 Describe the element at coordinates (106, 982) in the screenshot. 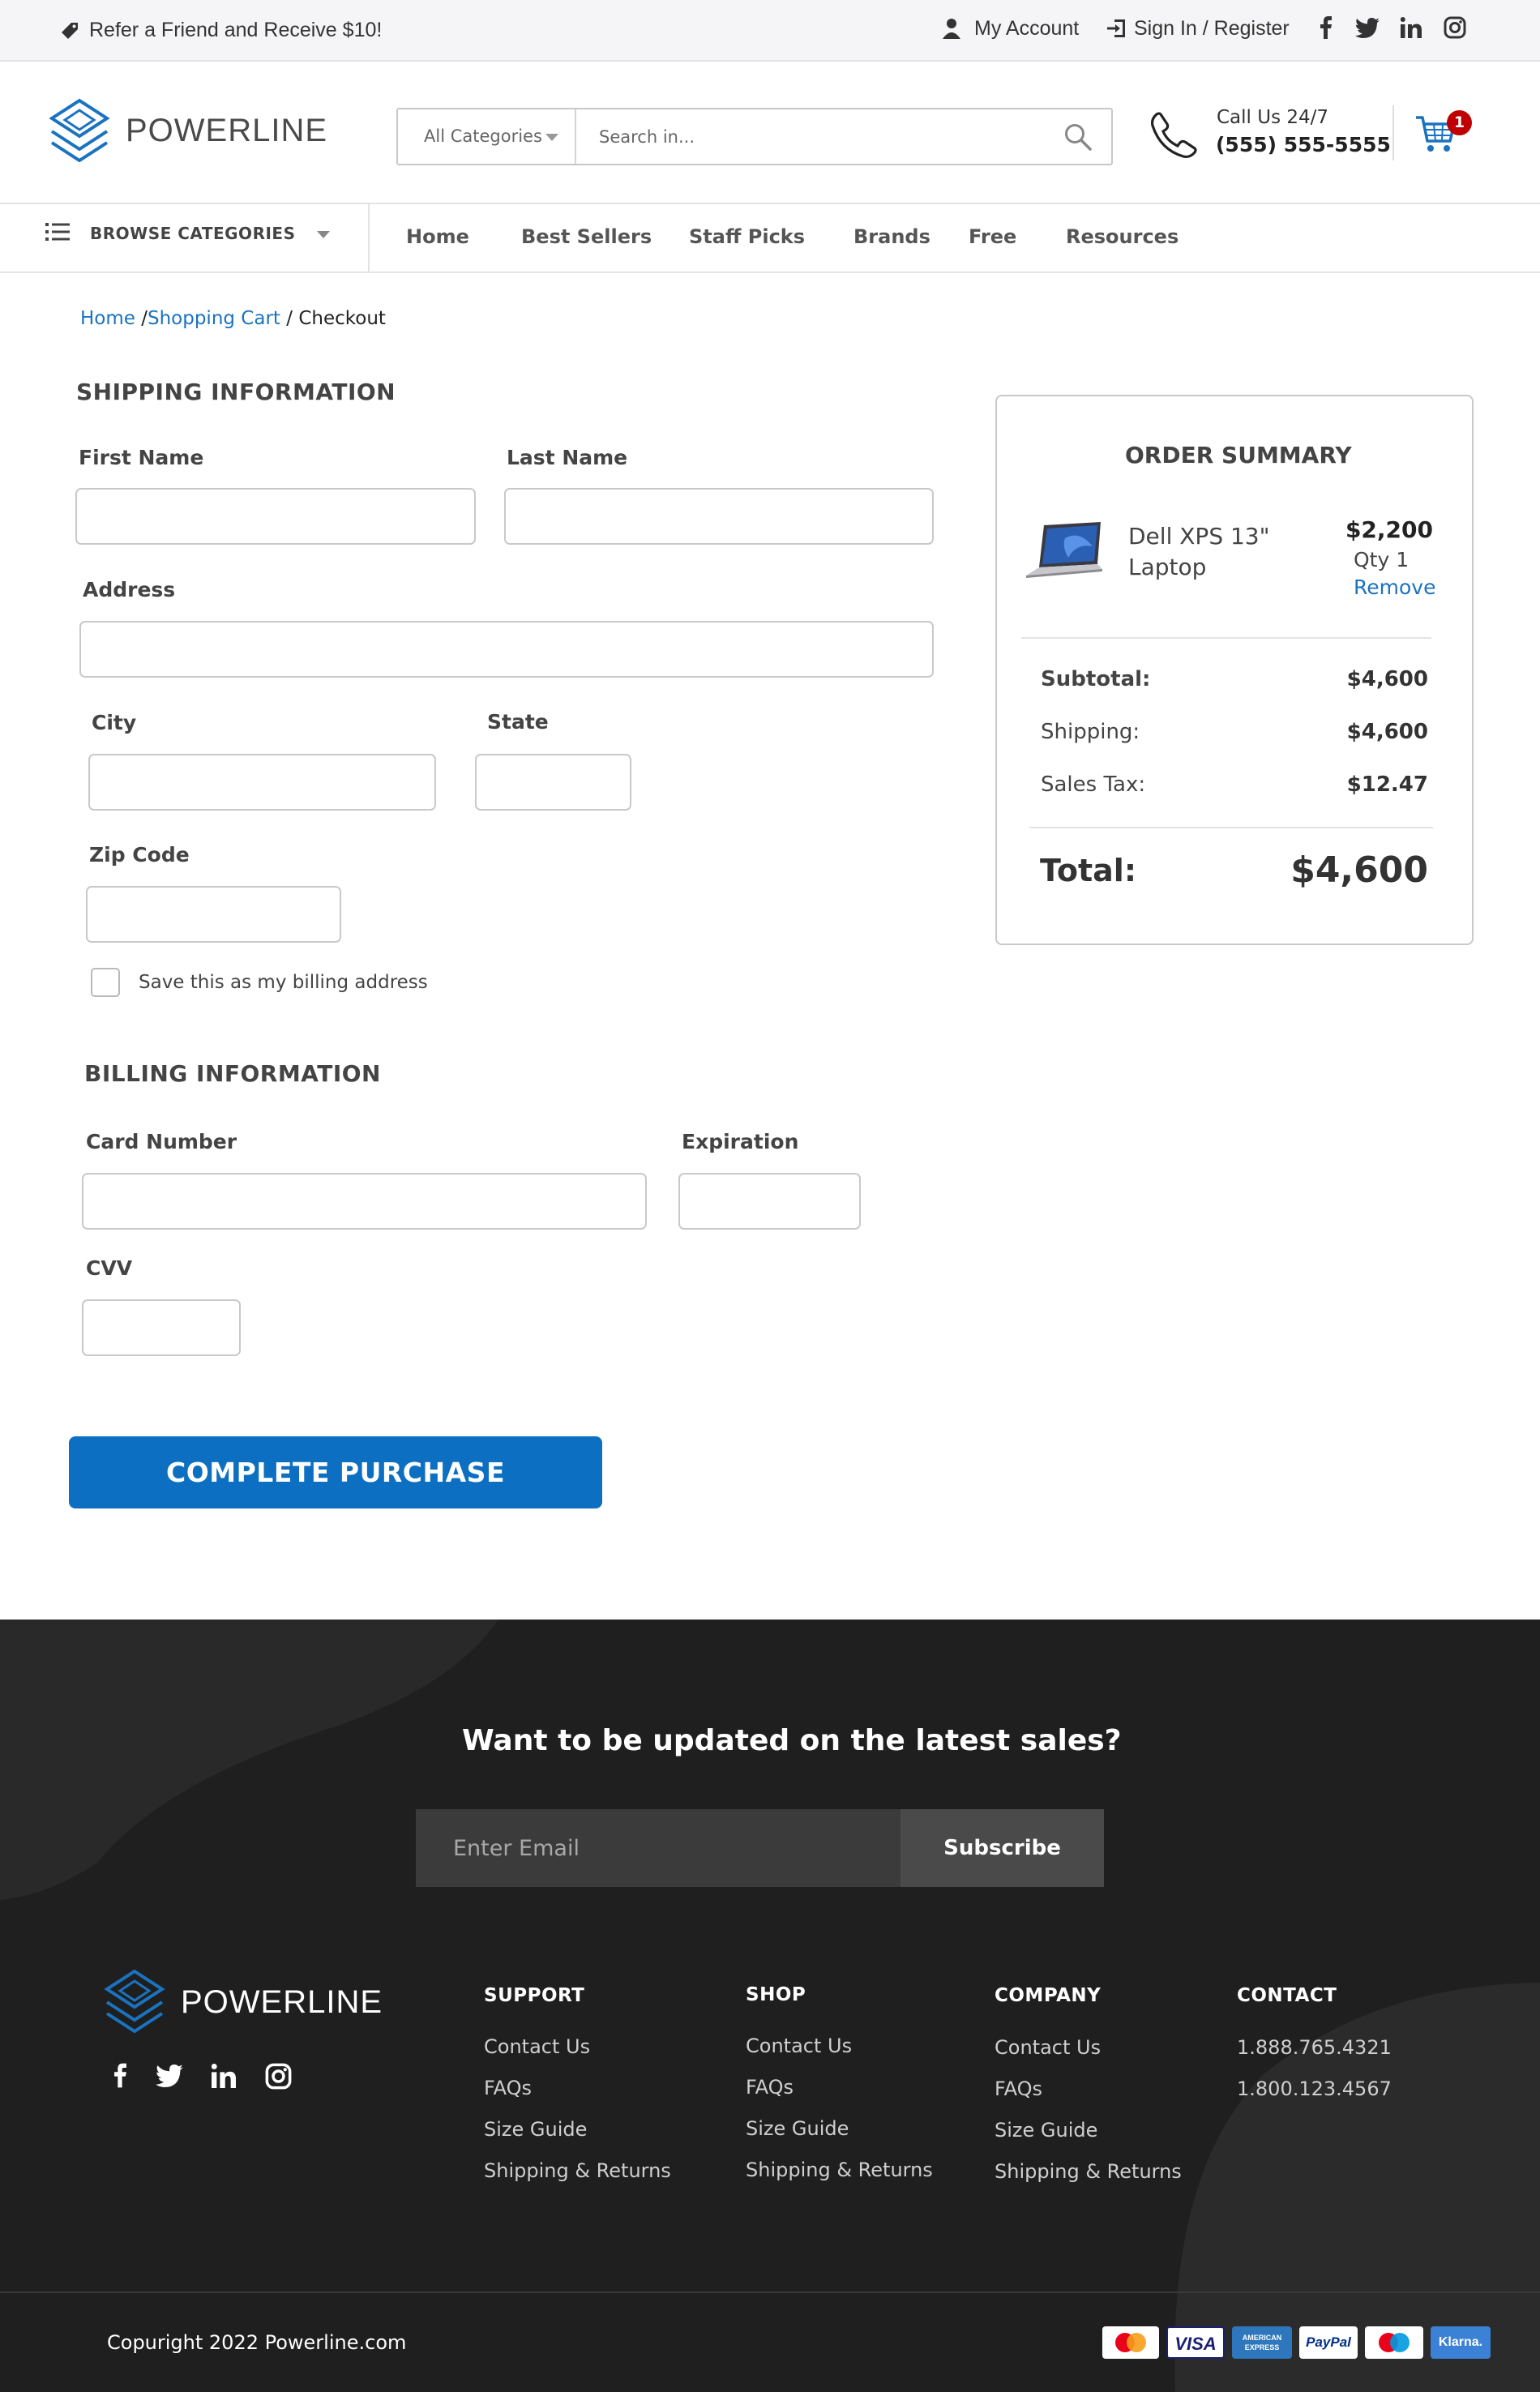

I see `save-billing-checkbox` at that location.